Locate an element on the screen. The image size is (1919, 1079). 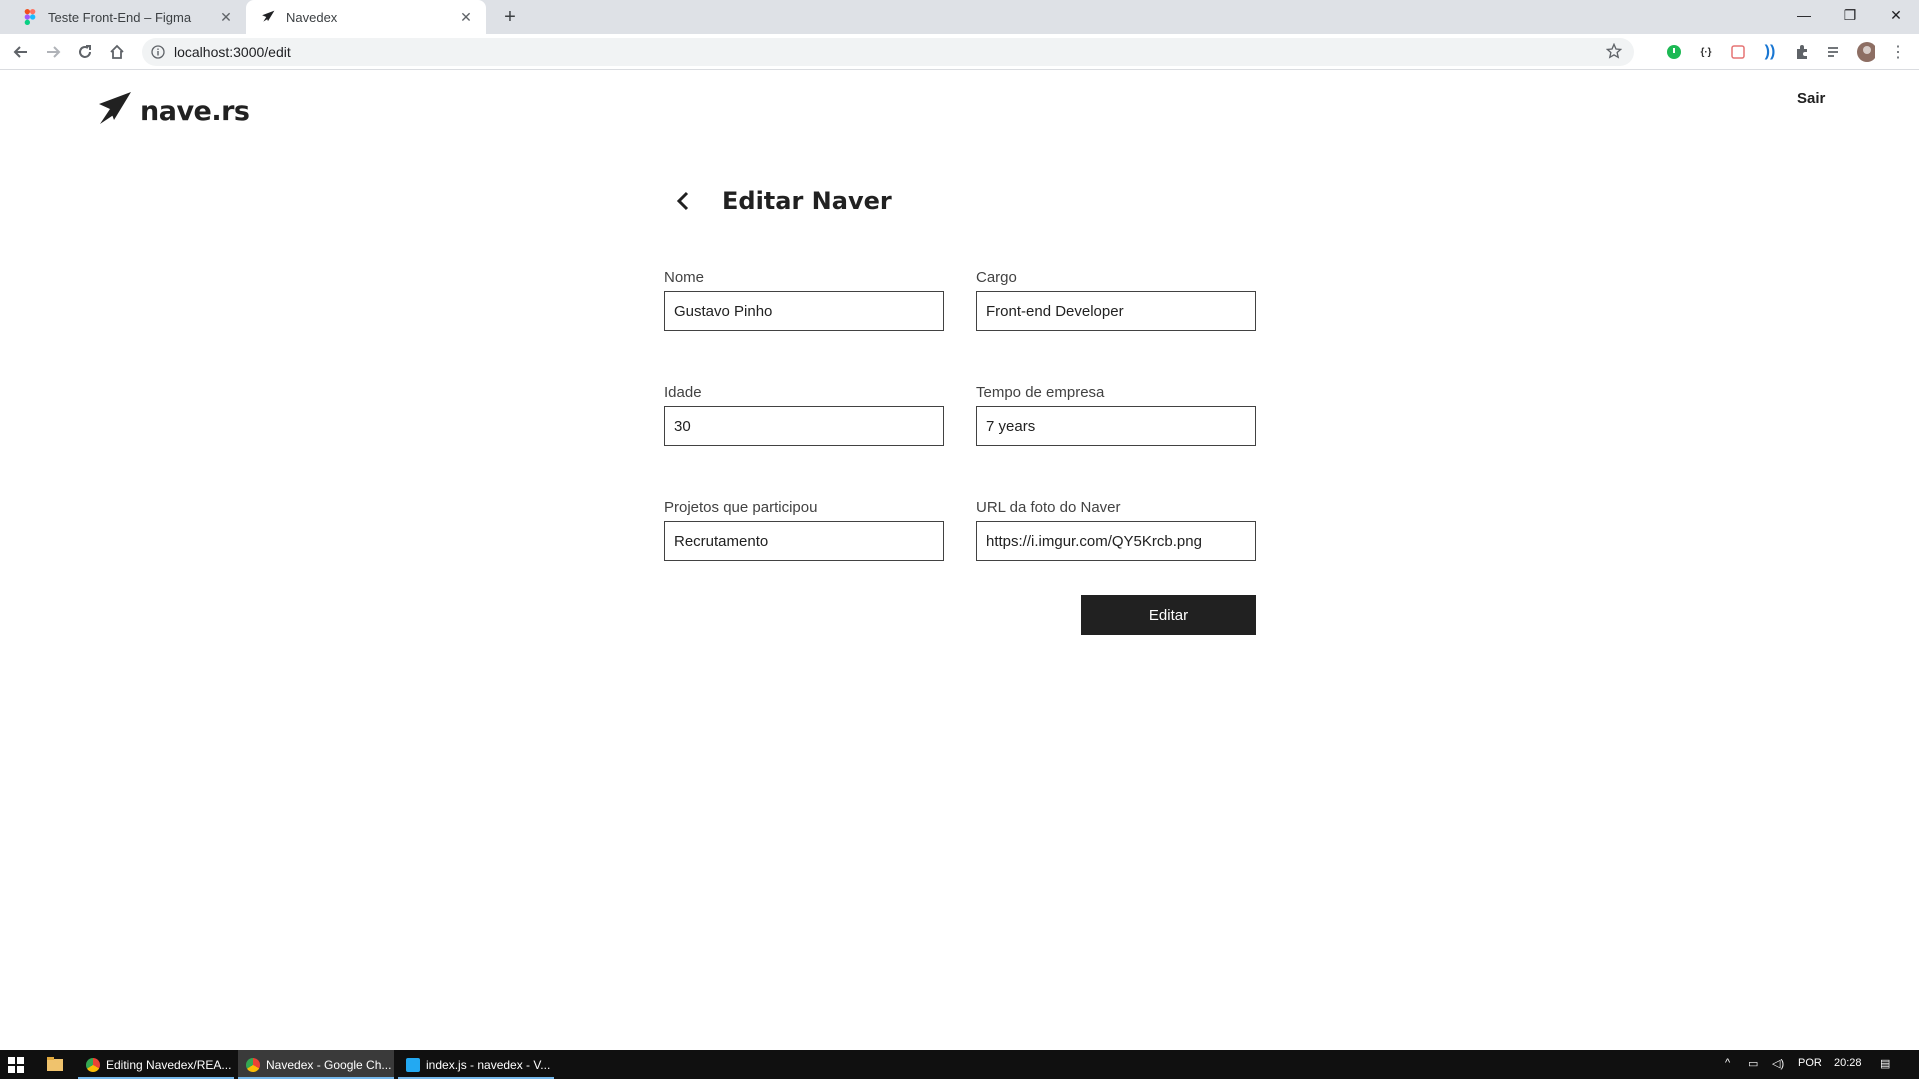
profile-avatar-icon is located at coordinates (1866, 52).